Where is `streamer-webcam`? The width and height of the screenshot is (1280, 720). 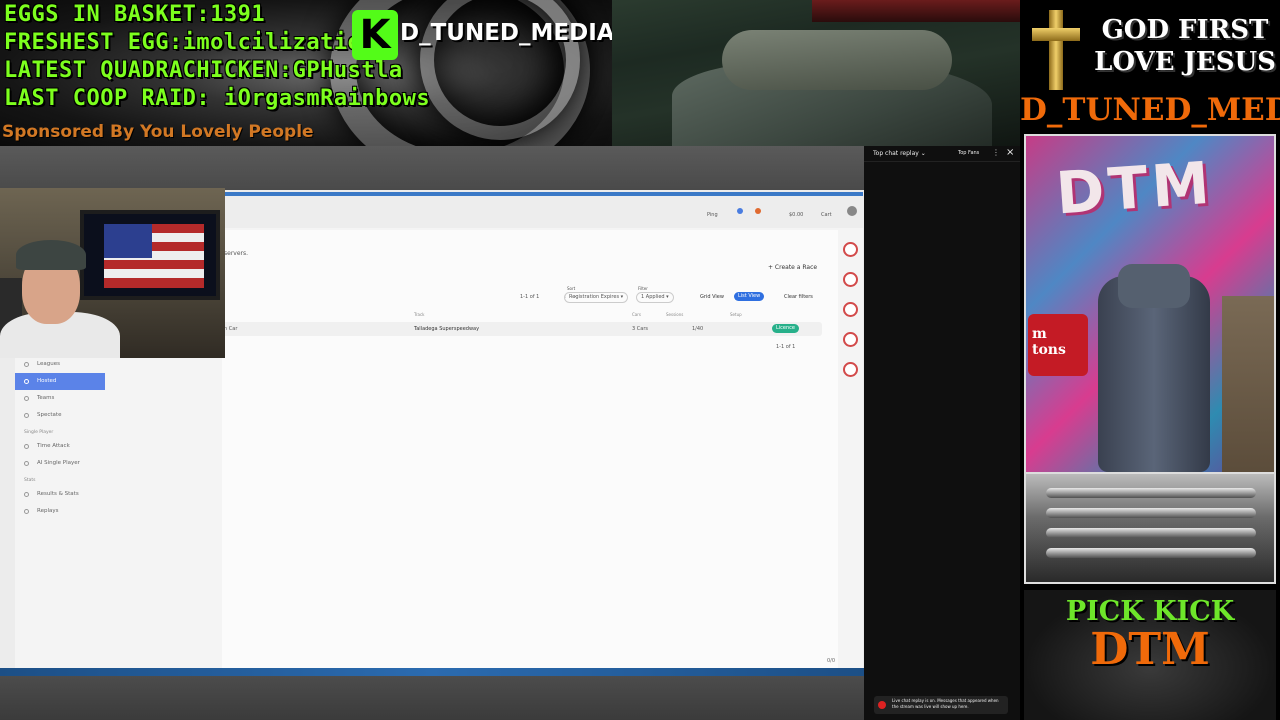 streamer-webcam is located at coordinates (112, 273).